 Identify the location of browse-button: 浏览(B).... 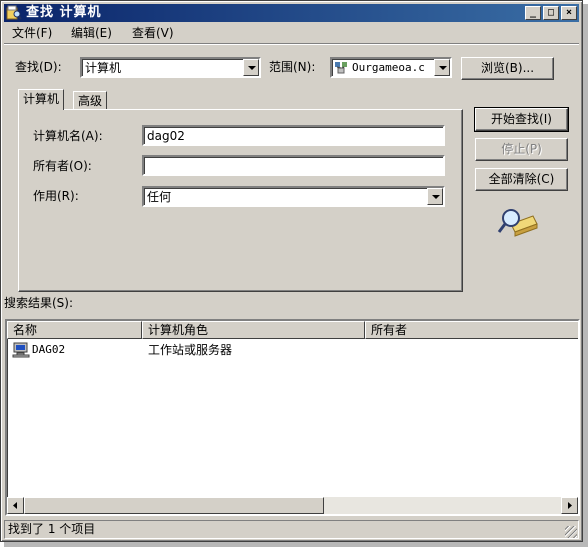
(507, 68).